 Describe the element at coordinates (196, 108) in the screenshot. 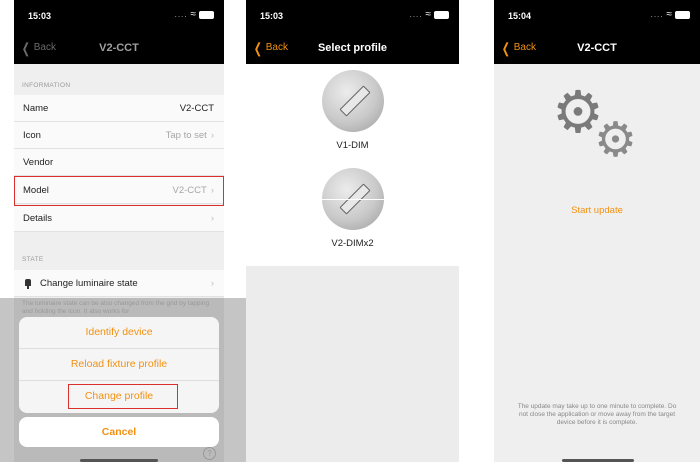

I see `row-value: V2-CCT` at that location.